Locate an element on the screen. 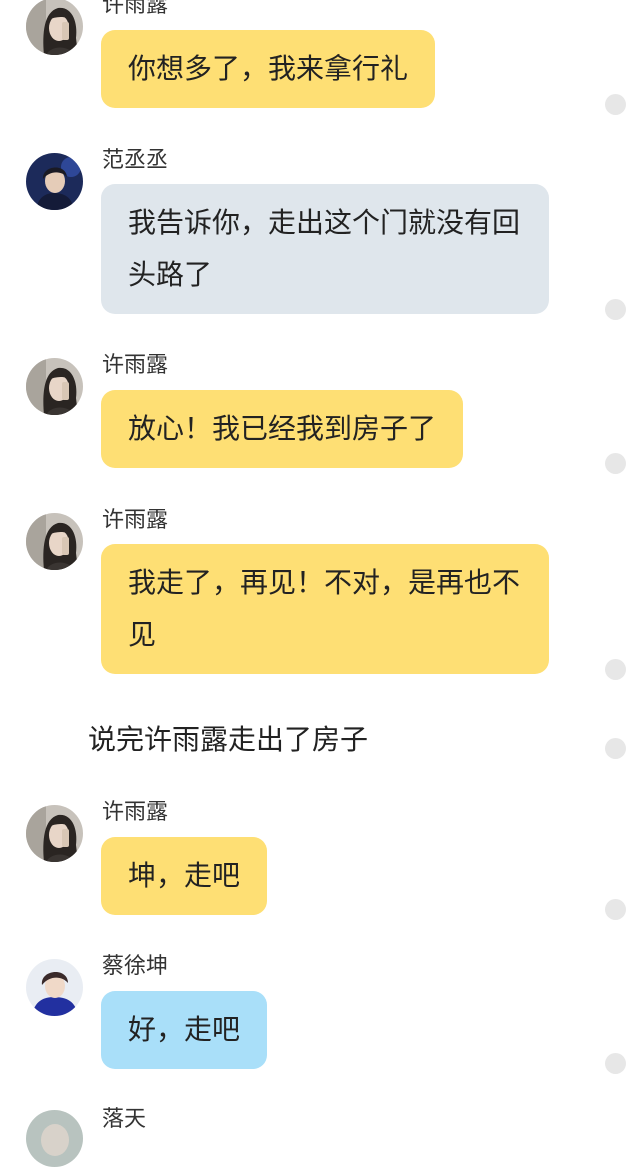  sender-name: 范丞丞 is located at coordinates (135, 160).